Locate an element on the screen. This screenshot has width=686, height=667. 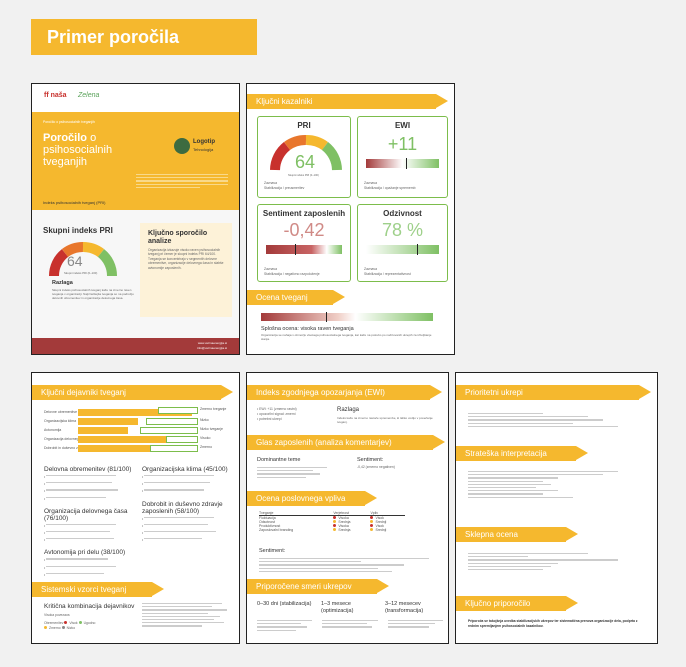
combo-subtitle: Visoka povezava is located at coordinates (57, 615).